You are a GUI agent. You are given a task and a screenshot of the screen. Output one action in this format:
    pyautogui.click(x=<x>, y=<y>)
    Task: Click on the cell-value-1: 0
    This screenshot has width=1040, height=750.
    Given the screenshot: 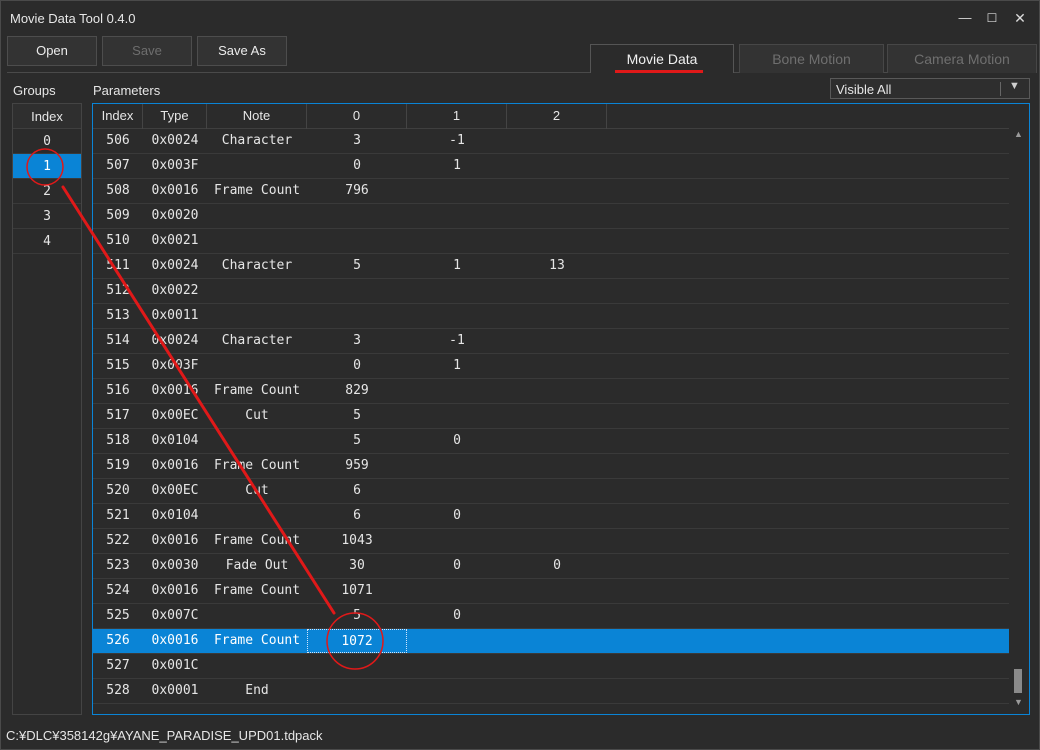 What is the action you would take?
    pyautogui.click(x=457, y=566)
    